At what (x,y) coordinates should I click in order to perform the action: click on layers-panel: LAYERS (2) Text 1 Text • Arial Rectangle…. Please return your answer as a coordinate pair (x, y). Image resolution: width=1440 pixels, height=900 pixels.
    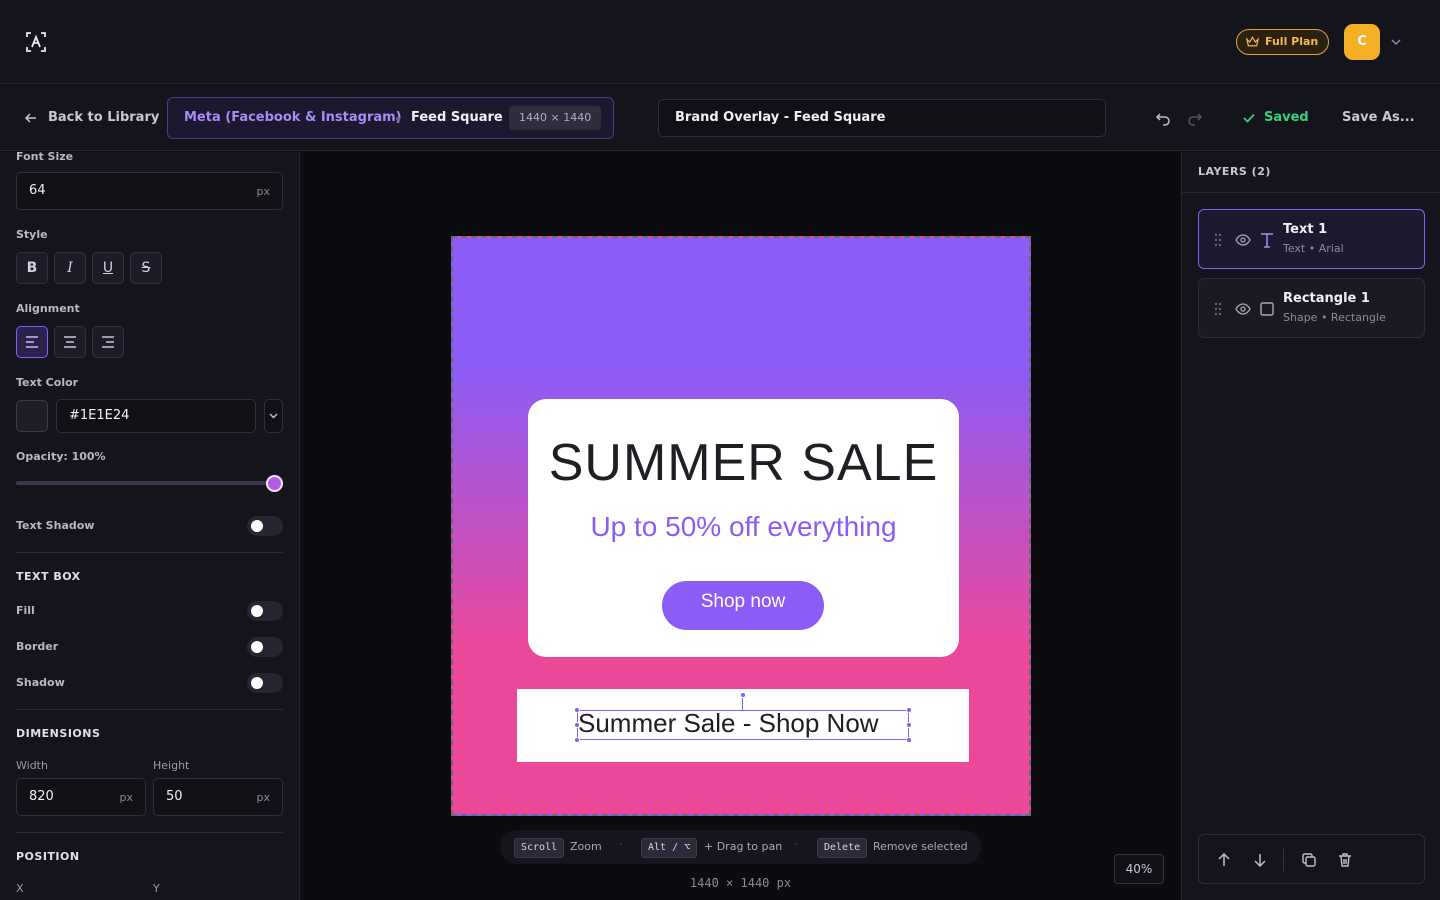
    Looking at the image, I should click on (1310, 526).